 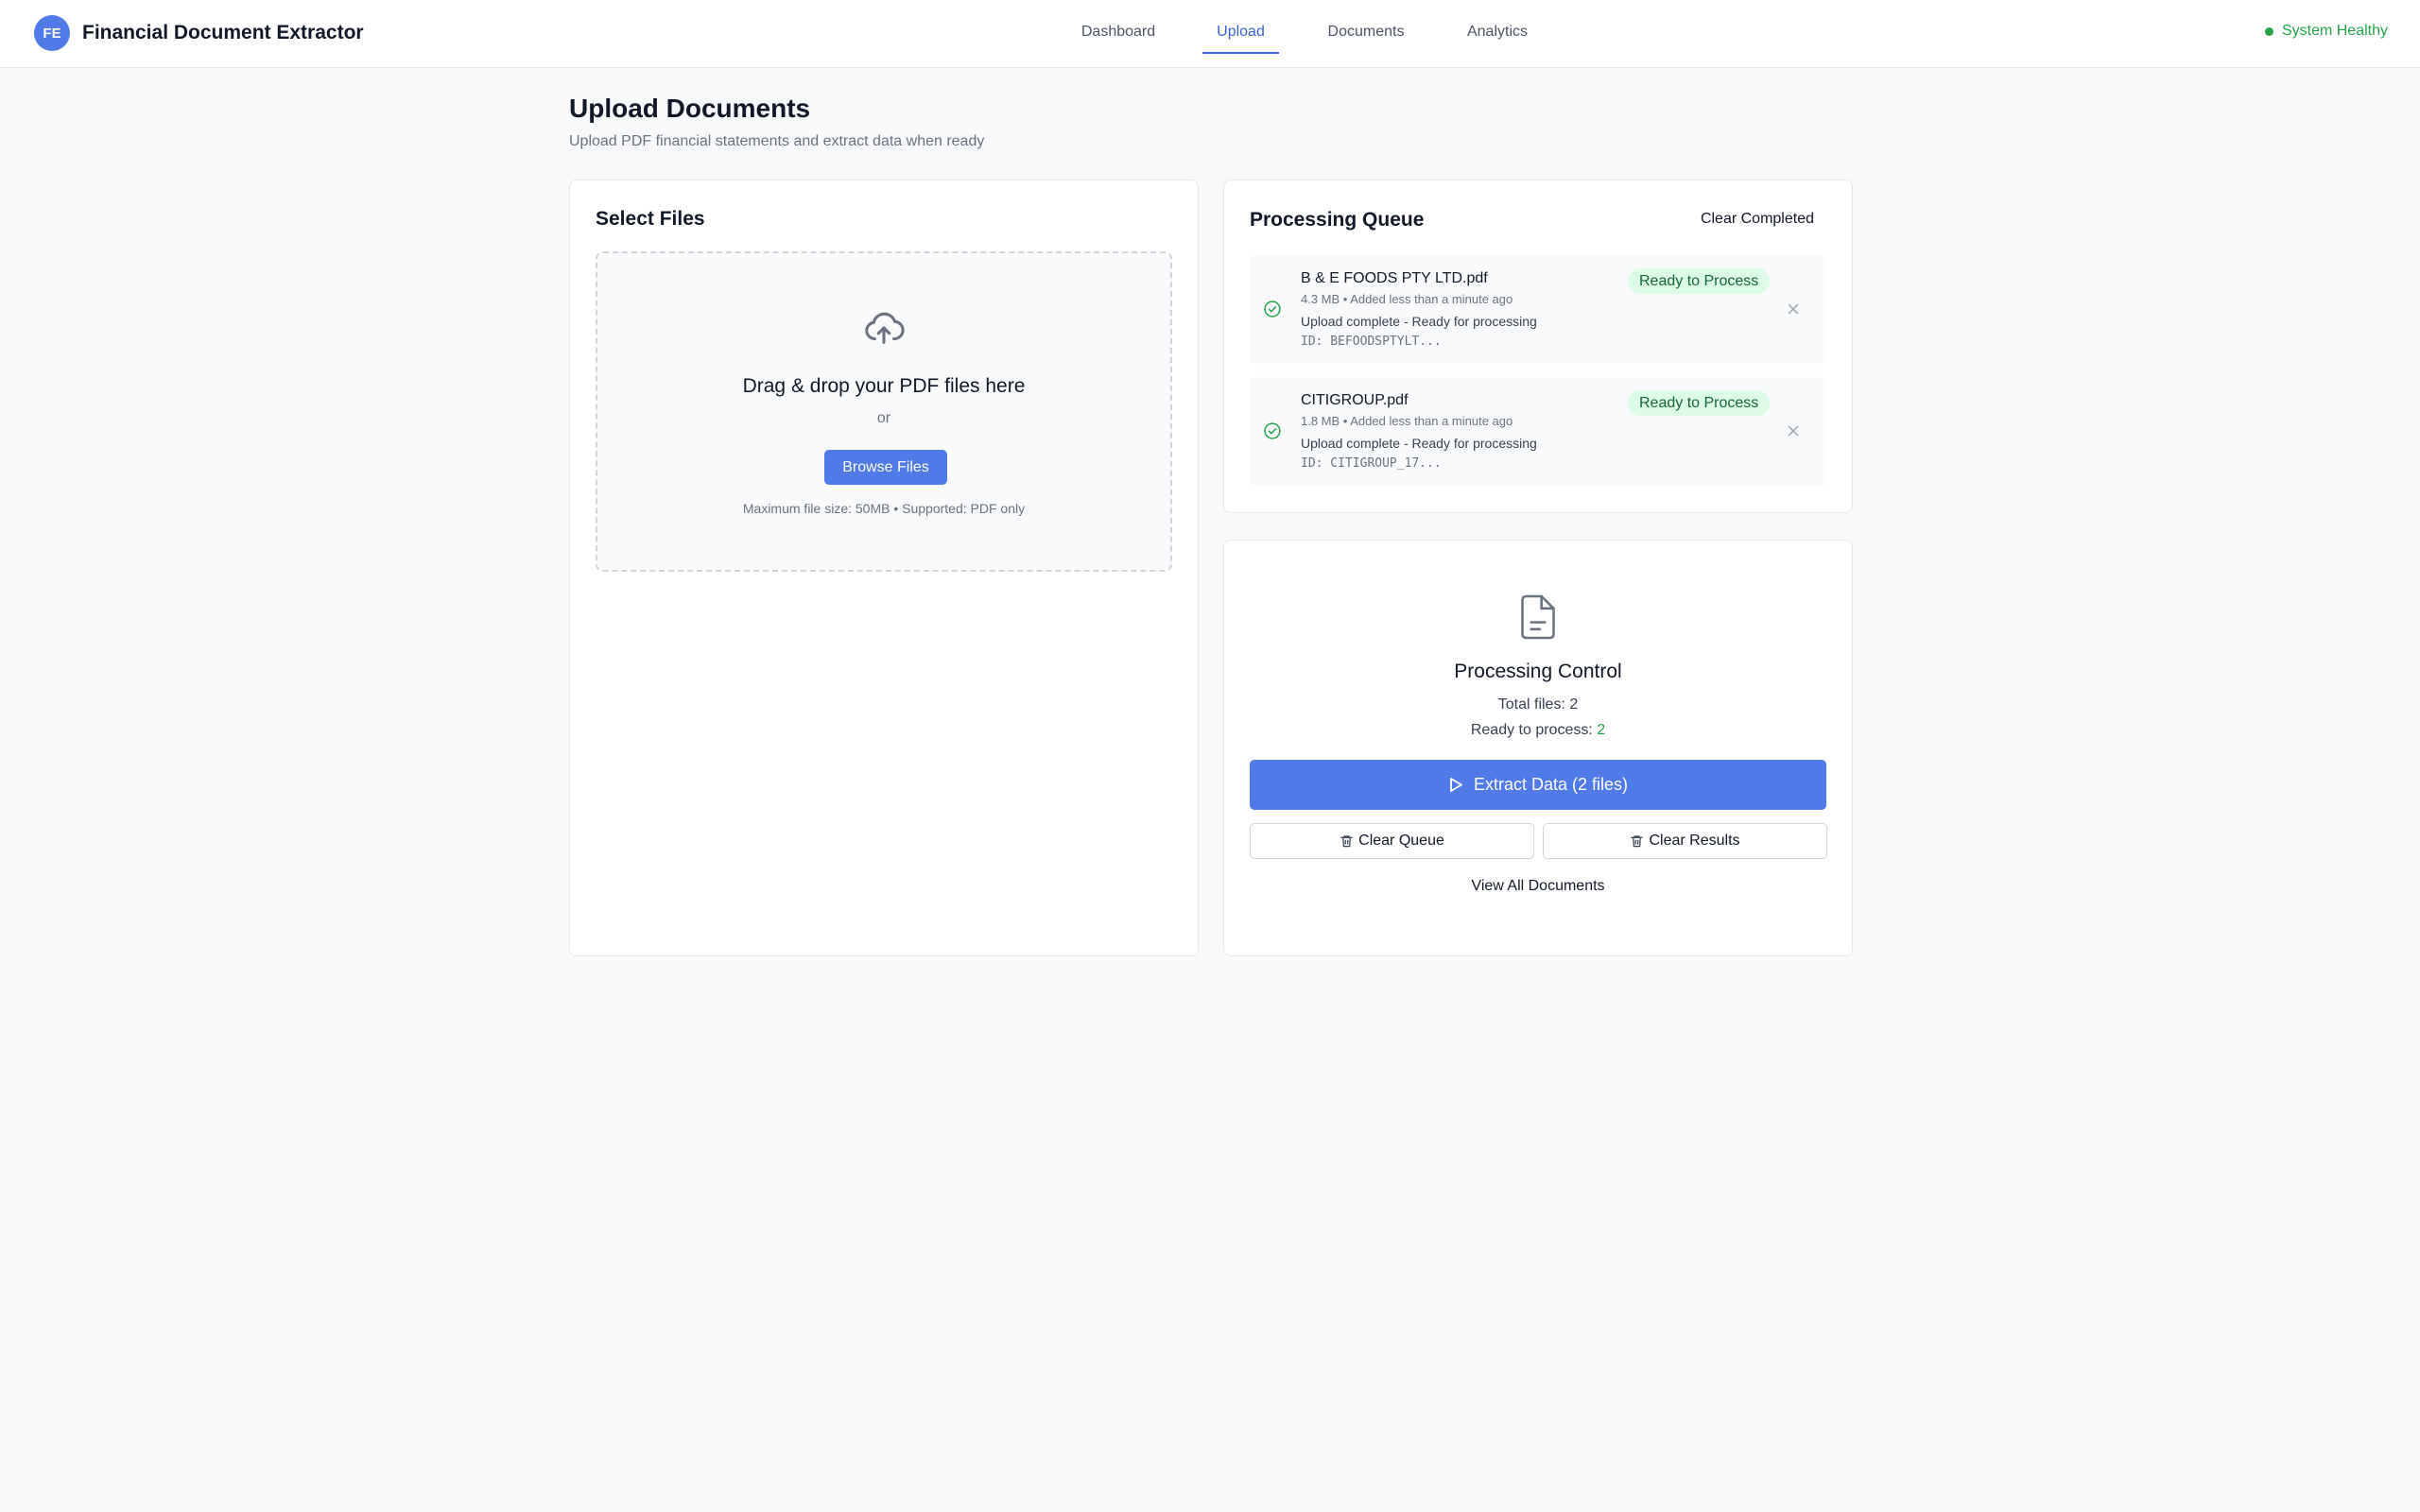 I want to click on clear-completed-button: Clear Completed, so click(x=1758, y=219).